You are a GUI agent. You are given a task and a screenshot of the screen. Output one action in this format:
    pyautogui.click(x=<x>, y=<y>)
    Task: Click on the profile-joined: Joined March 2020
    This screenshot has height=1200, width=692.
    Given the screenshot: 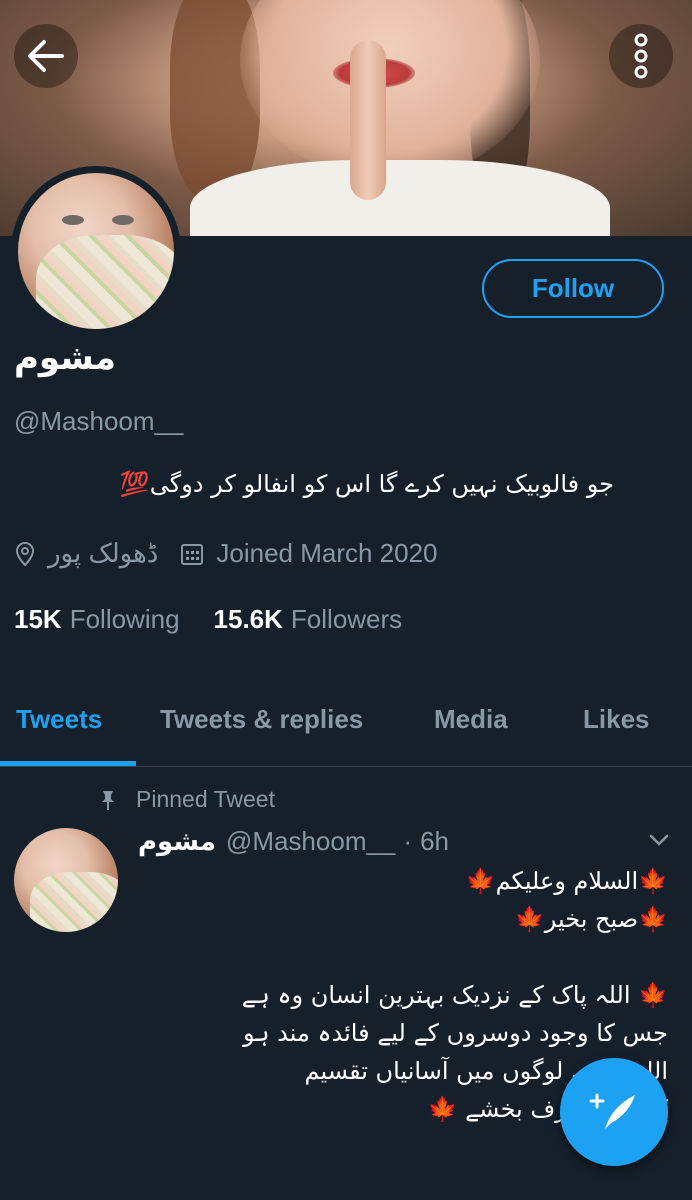 What is the action you would take?
    pyautogui.click(x=309, y=553)
    